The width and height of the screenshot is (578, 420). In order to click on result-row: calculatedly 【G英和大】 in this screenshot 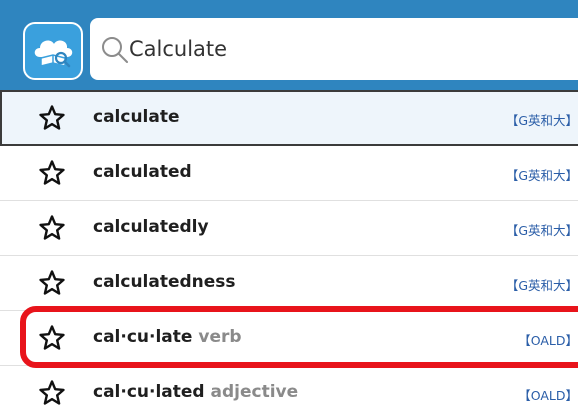, I will do `click(289, 228)`.